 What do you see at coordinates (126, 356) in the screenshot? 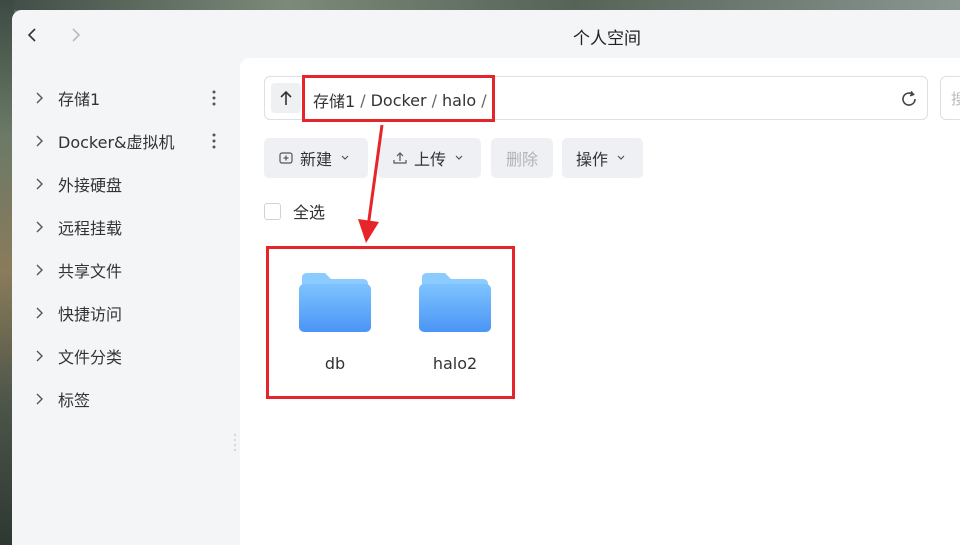
I see `sidebar-item-file-categories: 文件分类` at bounding box center [126, 356].